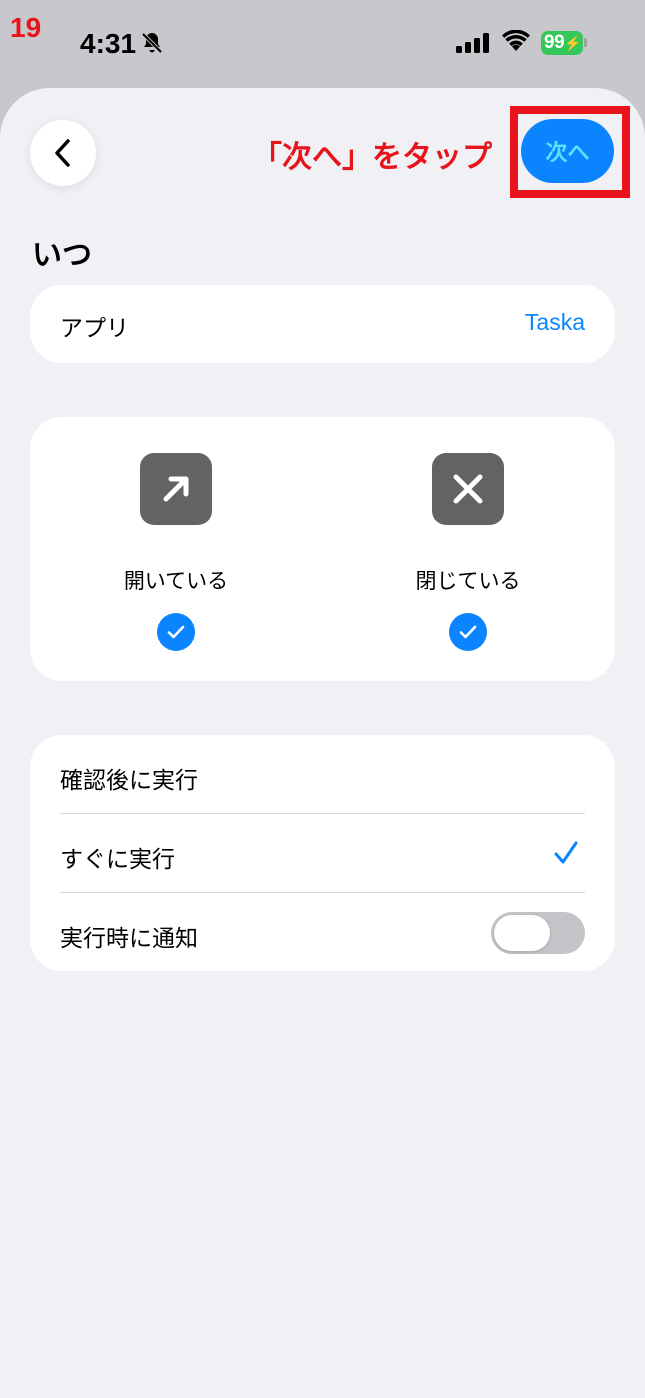  What do you see at coordinates (554, 42) in the screenshot?
I see `battery-level: 99` at bounding box center [554, 42].